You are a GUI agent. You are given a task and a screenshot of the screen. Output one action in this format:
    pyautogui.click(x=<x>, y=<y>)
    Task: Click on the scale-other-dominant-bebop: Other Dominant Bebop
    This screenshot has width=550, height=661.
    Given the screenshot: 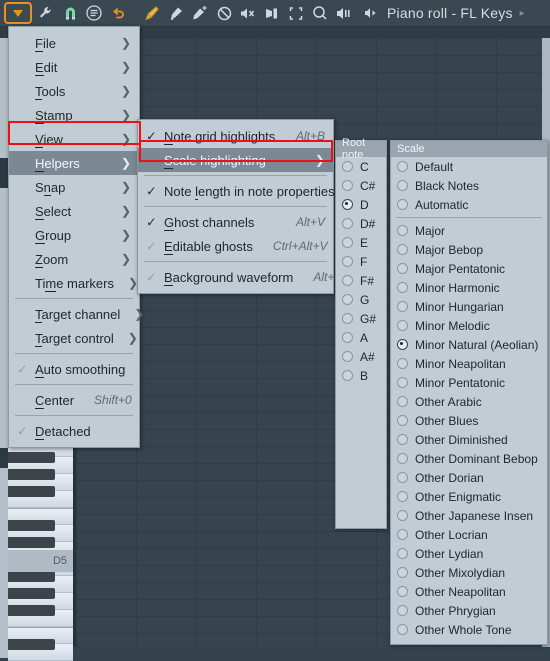 What is the action you would take?
    pyautogui.click(x=469, y=458)
    